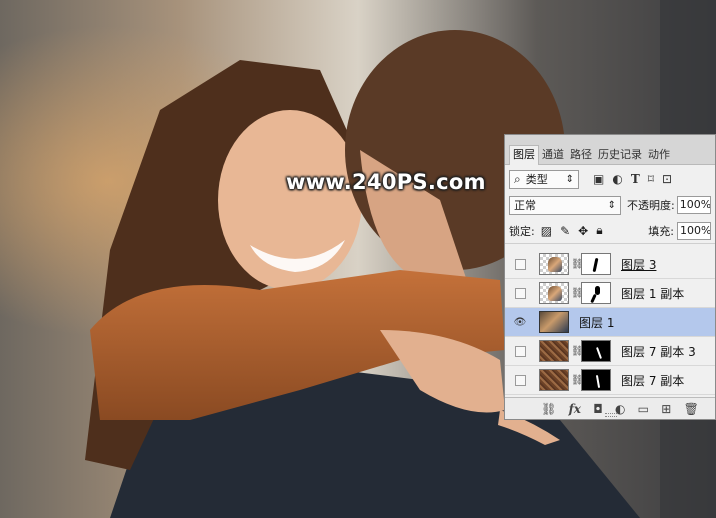  What do you see at coordinates (553, 155) in the screenshot?
I see `tab-channels: 通道` at bounding box center [553, 155].